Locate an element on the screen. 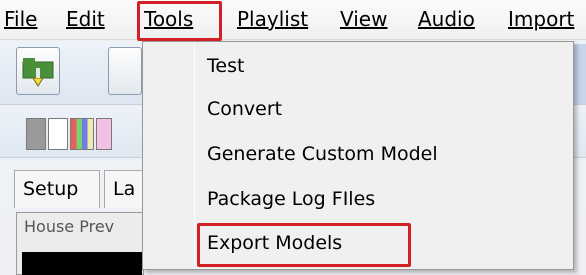 The height and width of the screenshot is (275, 586). house-preview-canvas is located at coordinates (82, 263).